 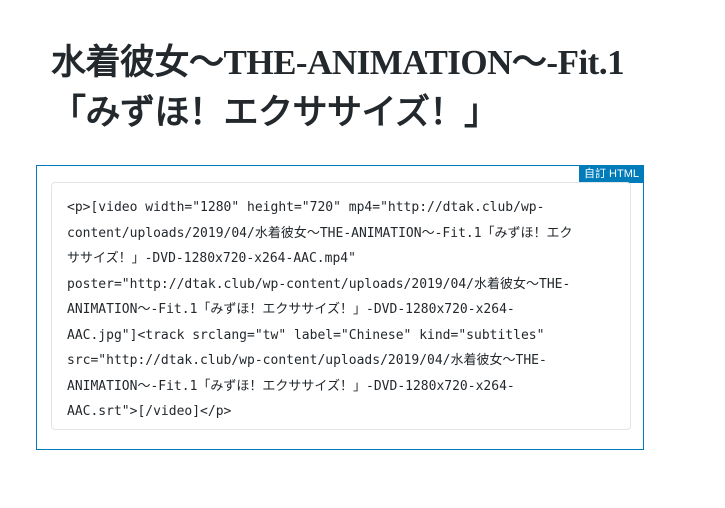 What do you see at coordinates (611, 174) in the screenshot?
I see `block-type-badge: 自訂 HTML` at bounding box center [611, 174].